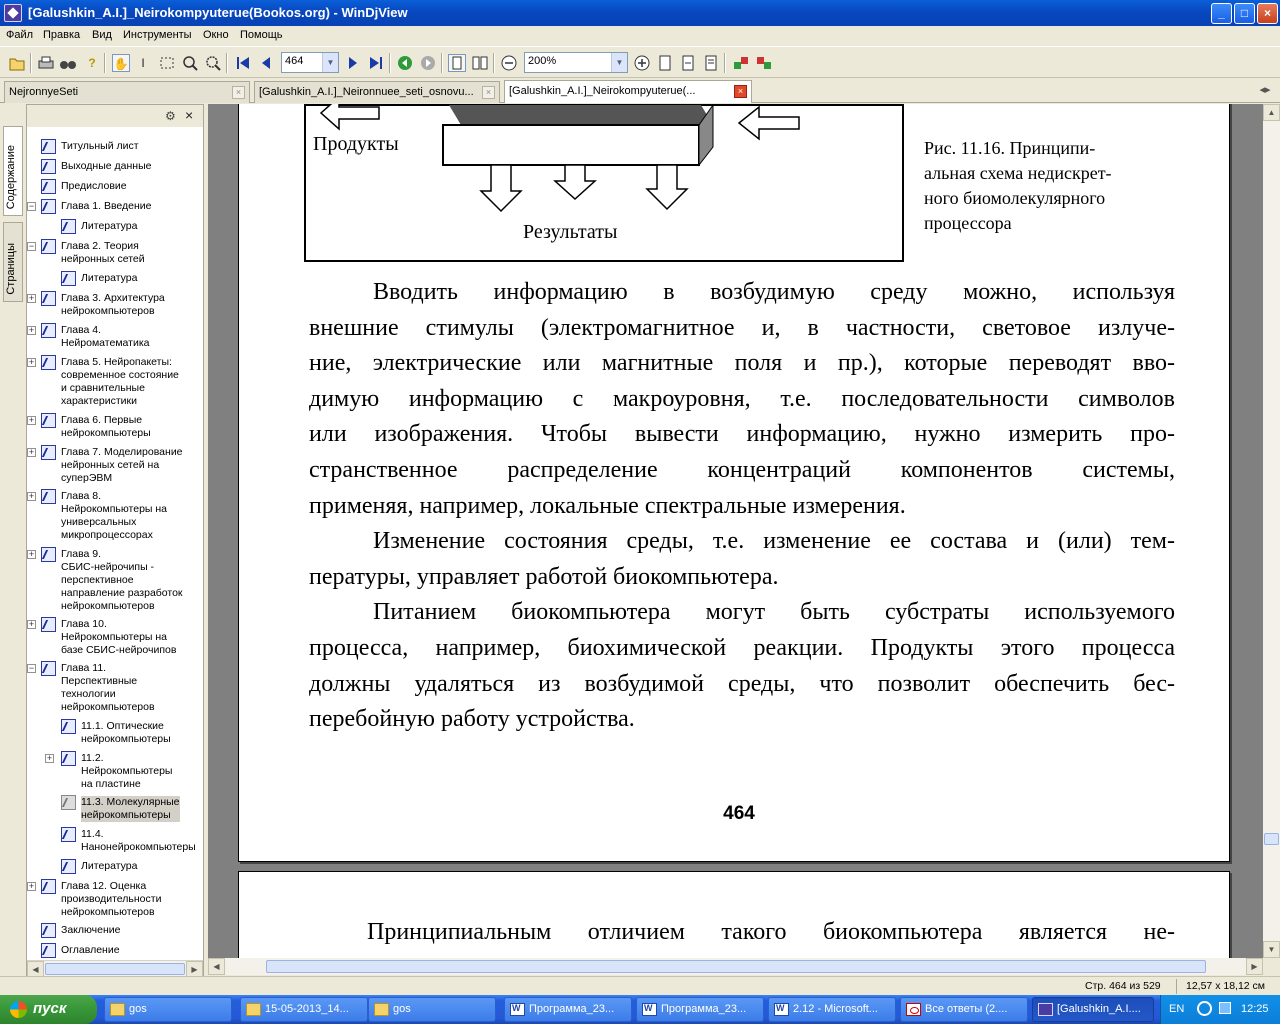 The height and width of the screenshot is (1024, 1280). What do you see at coordinates (1265, 92) in the screenshot?
I see `tab-scroll-icon: ◂▸` at bounding box center [1265, 92].